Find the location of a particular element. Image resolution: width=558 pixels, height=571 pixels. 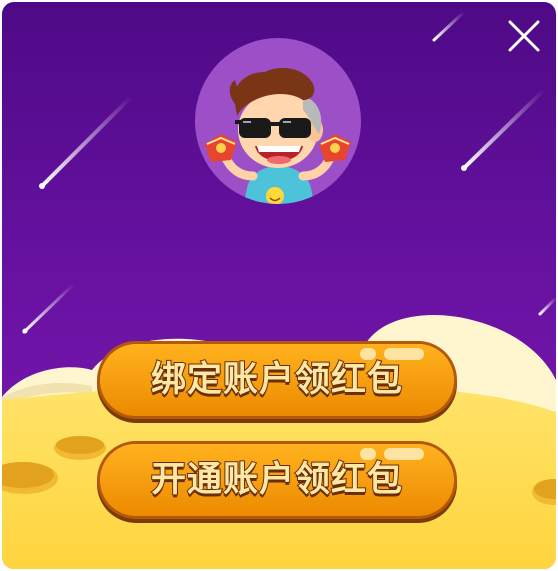

open-account-red-envelope-button: 开通账户领红包 is located at coordinates (277, 480).